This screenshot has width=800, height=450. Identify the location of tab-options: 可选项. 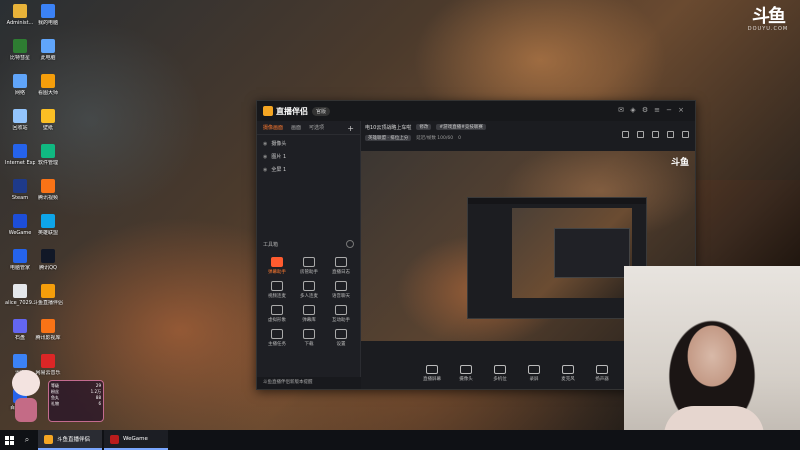
(316, 127).